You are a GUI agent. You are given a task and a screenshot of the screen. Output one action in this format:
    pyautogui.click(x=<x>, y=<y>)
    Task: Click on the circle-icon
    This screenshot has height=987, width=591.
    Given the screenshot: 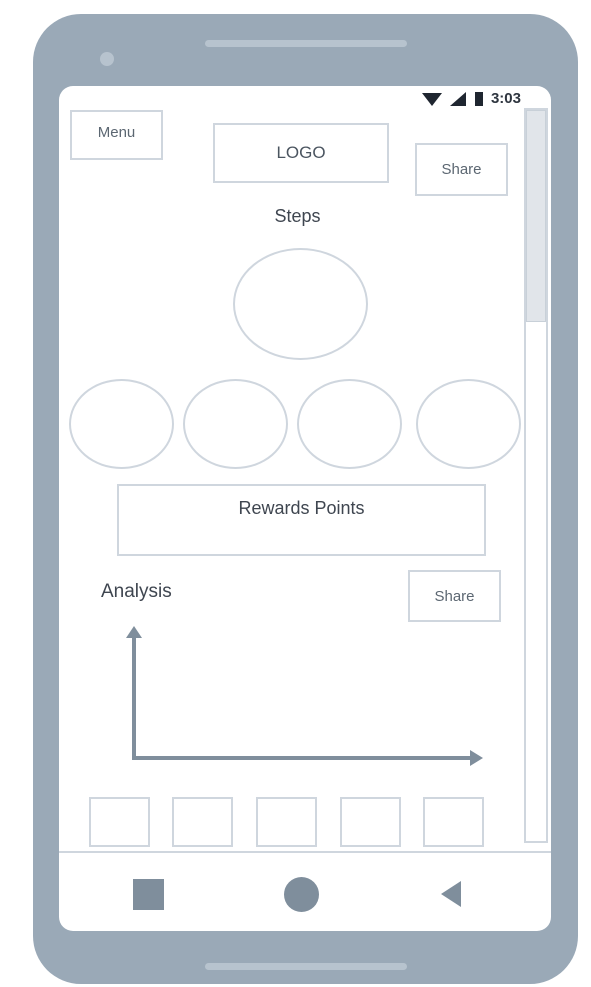 What is the action you would take?
    pyautogui.click(x=301, y=894)
    